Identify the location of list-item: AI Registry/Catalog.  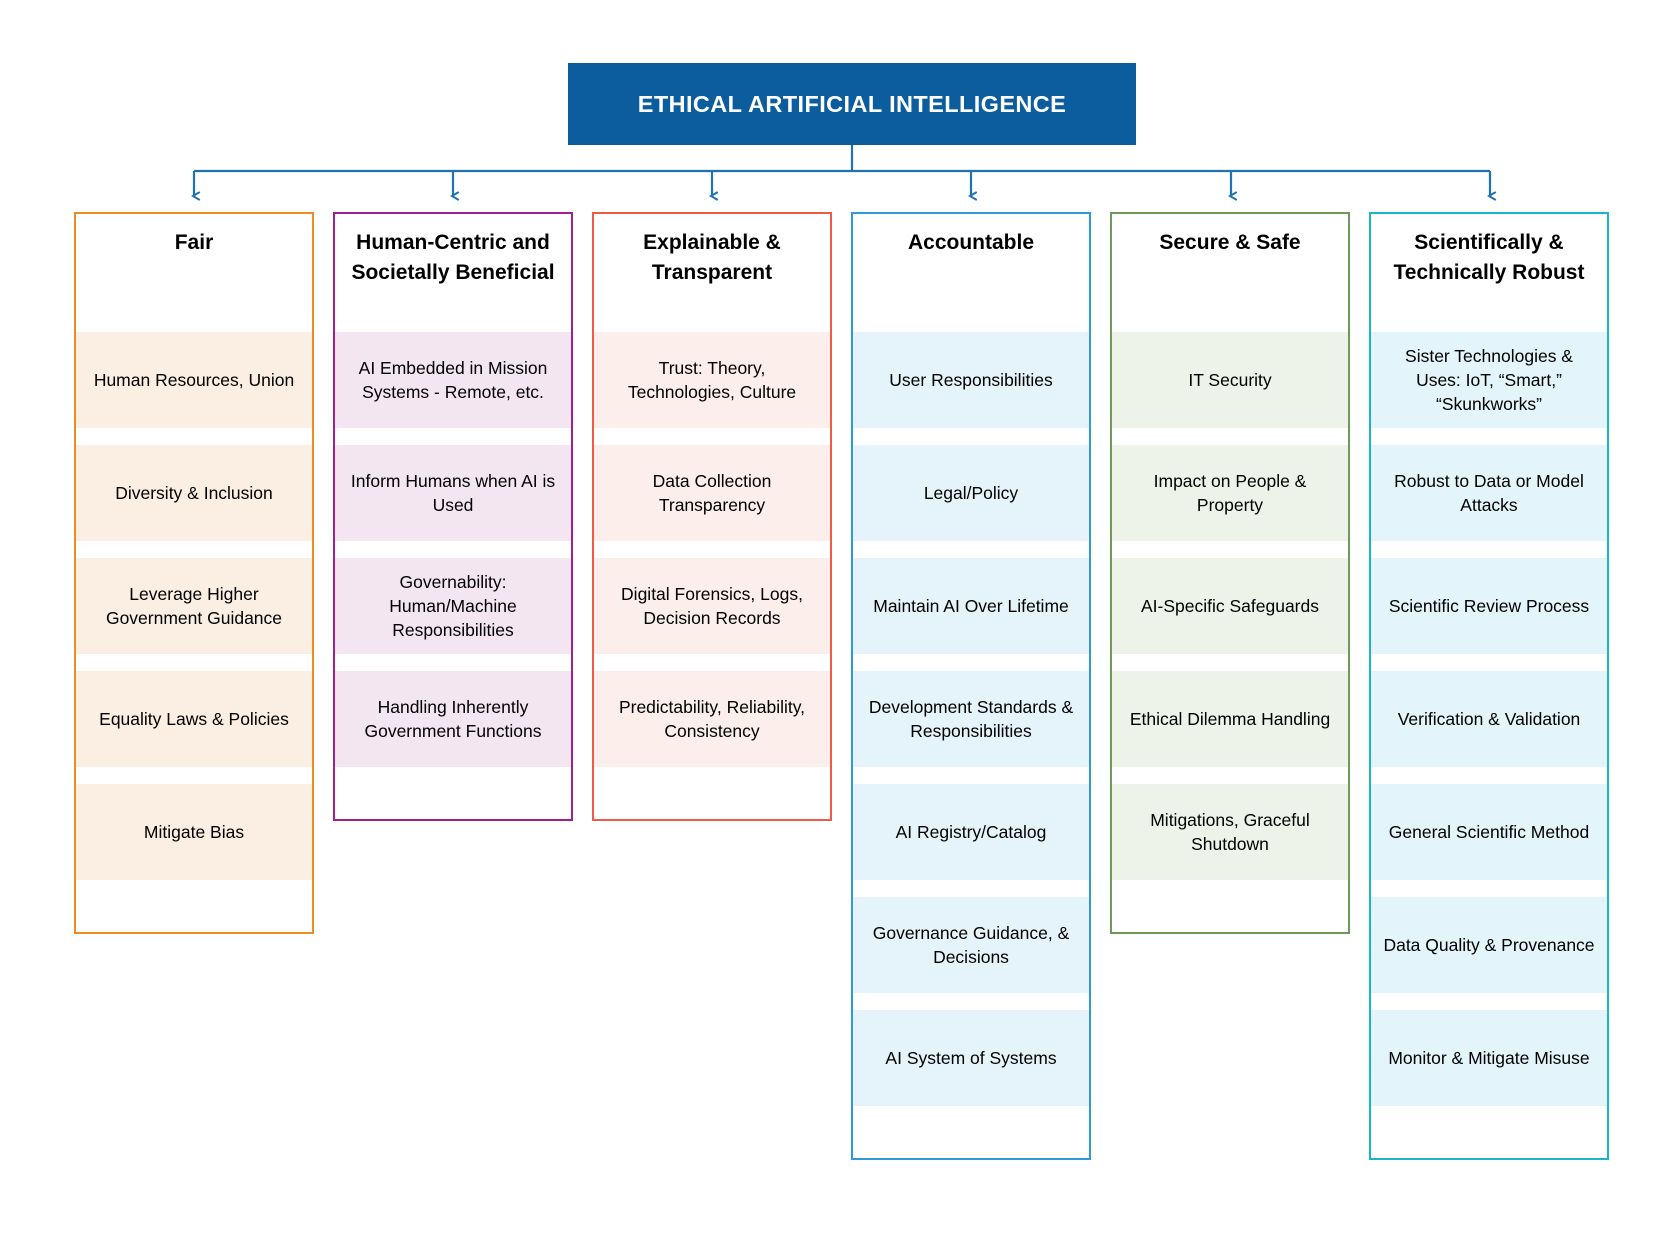
(971, 832).